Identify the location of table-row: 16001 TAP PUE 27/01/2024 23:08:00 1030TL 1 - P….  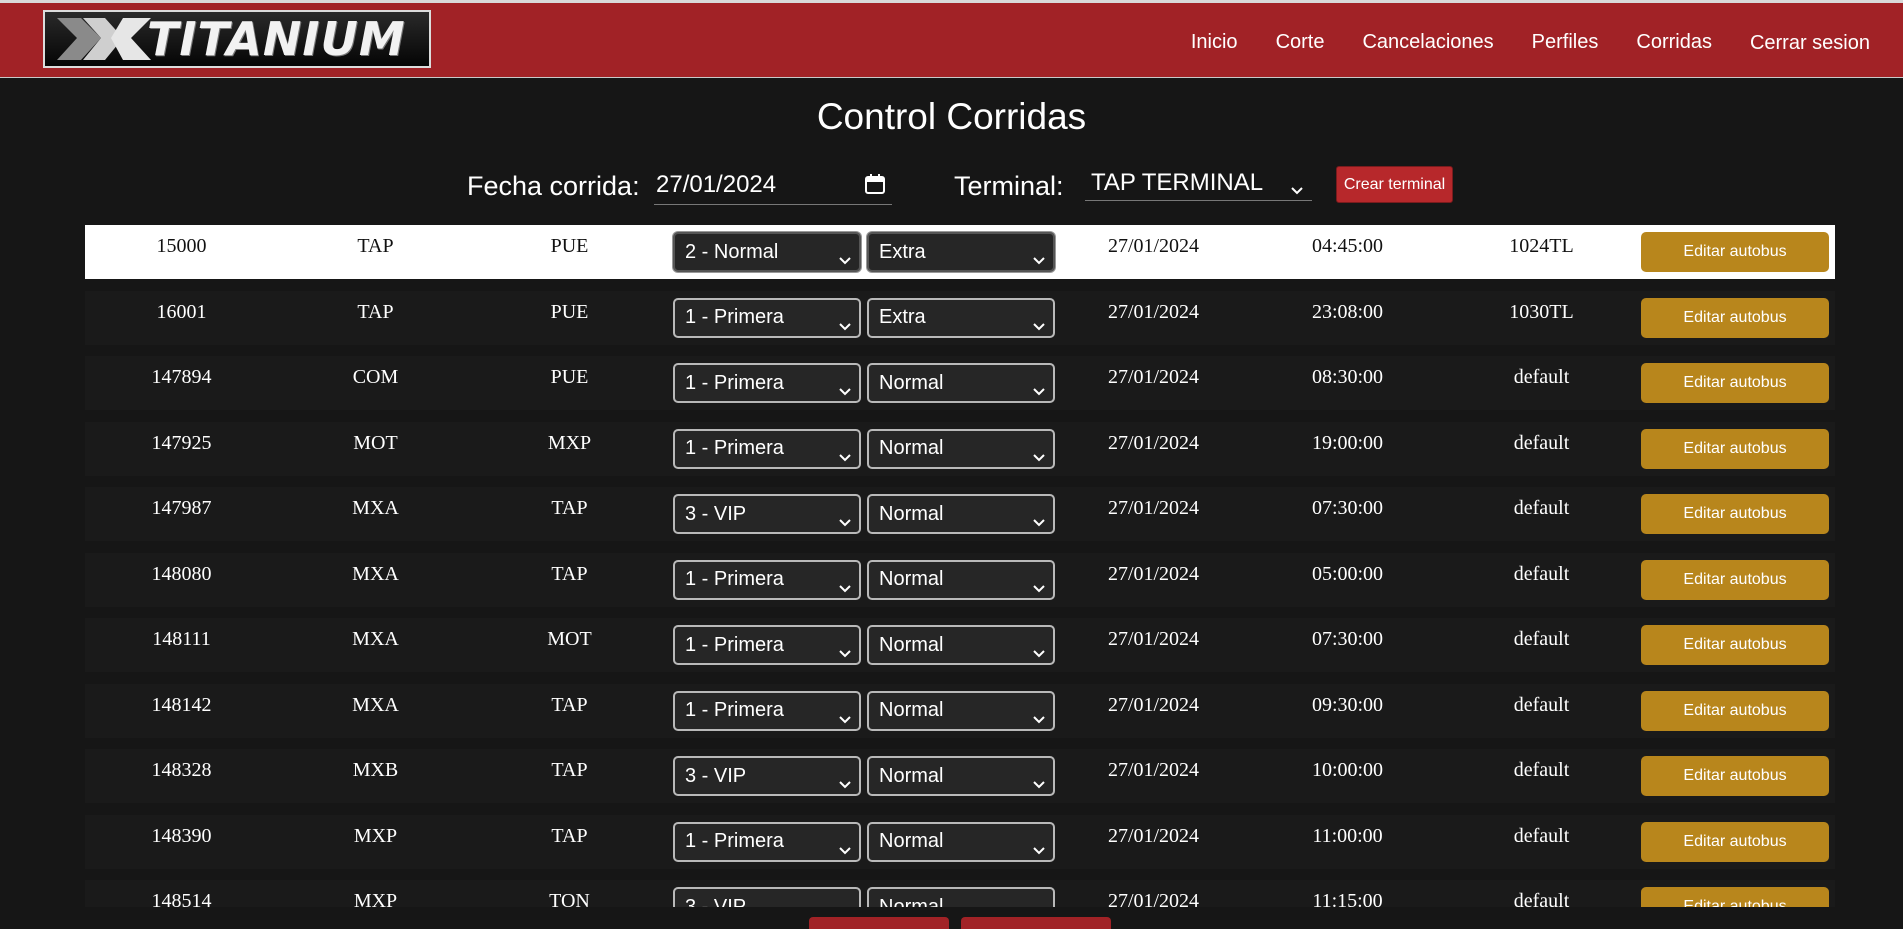
(960, 317).